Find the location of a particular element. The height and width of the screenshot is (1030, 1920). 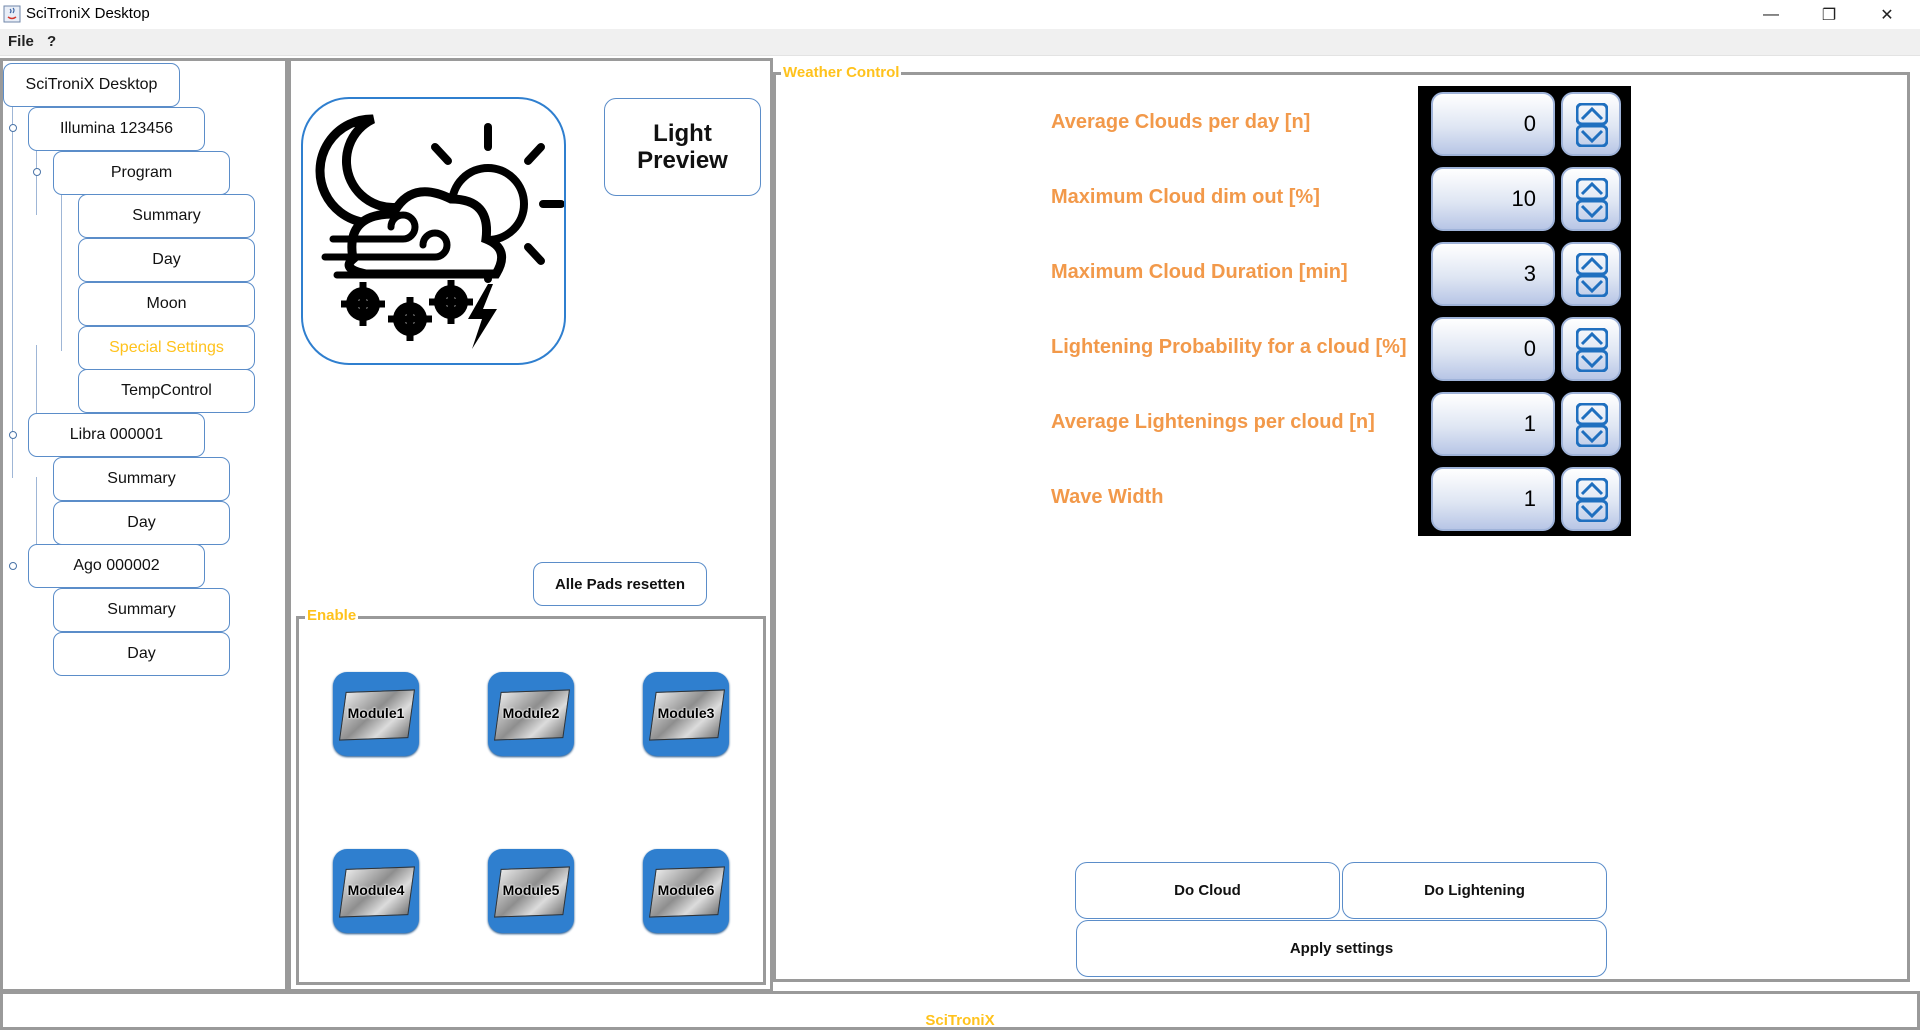

module3-button: Module3 is located at coordinates (686, 714).